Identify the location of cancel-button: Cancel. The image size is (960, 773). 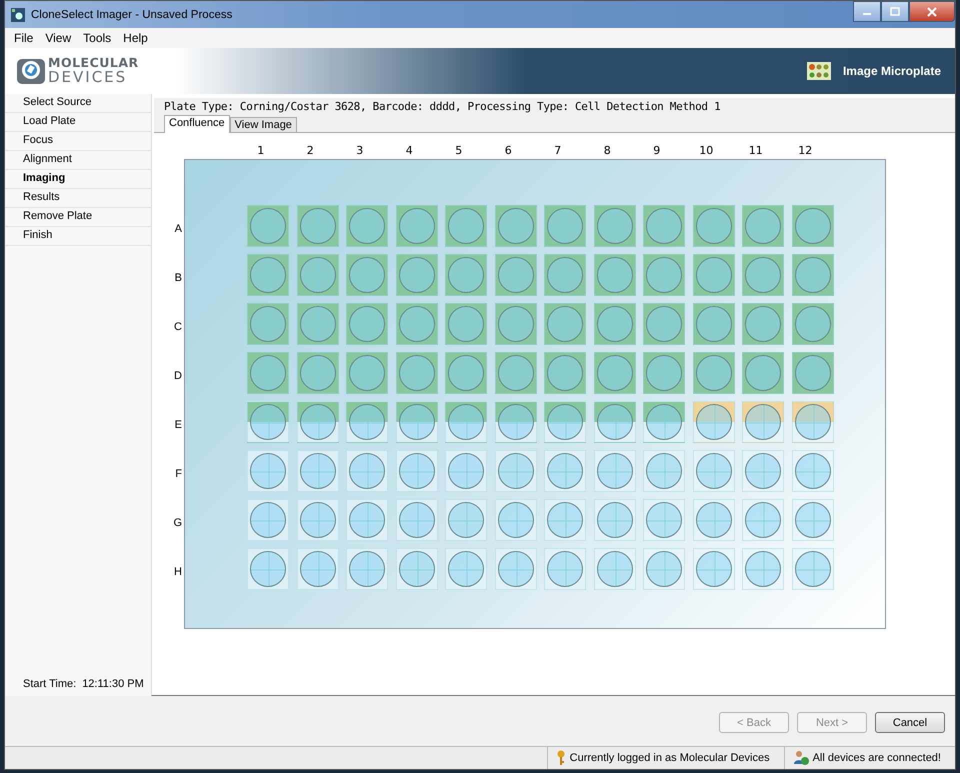
(910, 722).